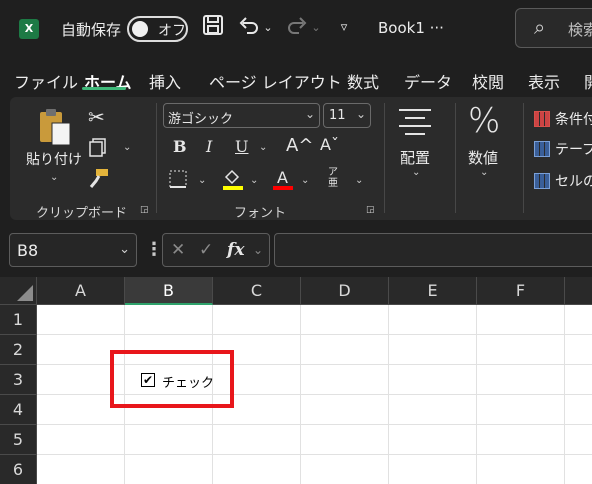 The height and width of the screenshot is (484, 592). I want to click on number-label: 数値, so click(483, 157).